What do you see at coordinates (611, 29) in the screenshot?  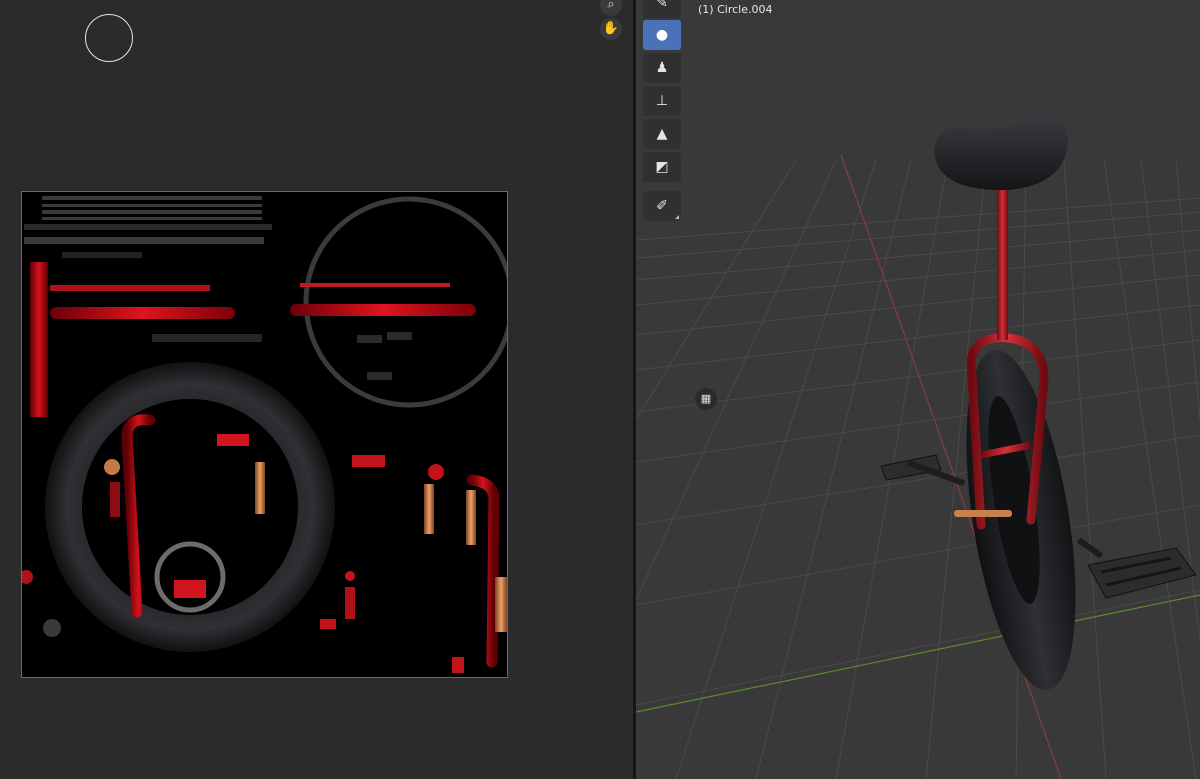 I see `hand-icon: ✋` at bounding box center [611, 29].